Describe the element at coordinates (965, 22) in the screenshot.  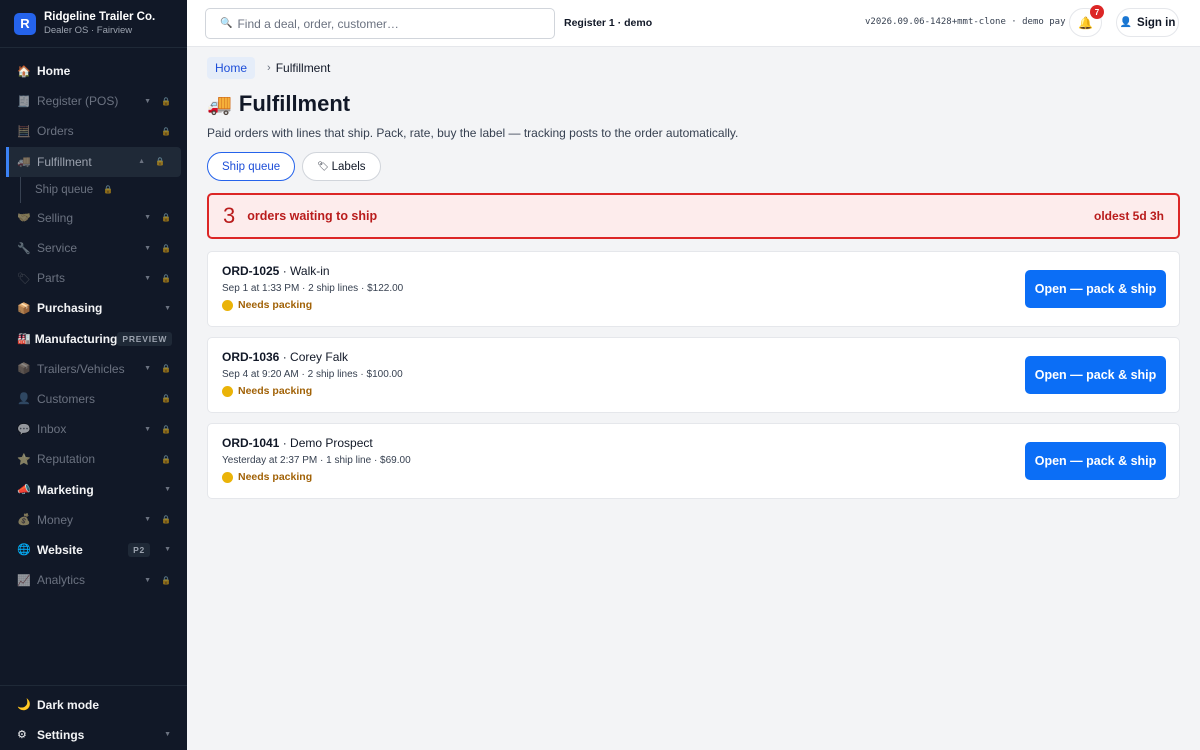
I see `version-label: v2026.09.06-1428+mmt-clone · demo pay` at that location.